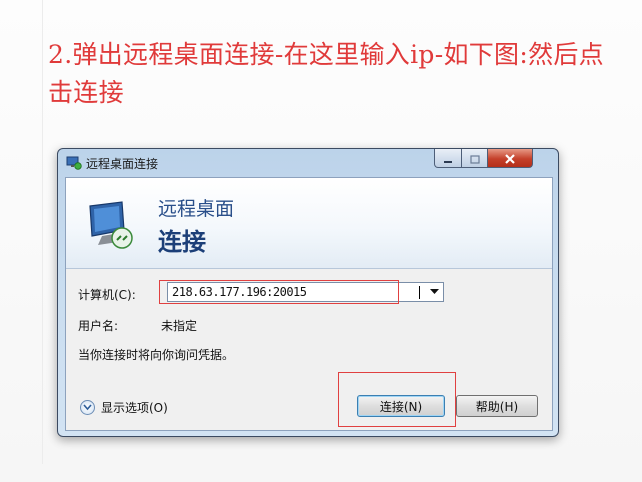  I want to click on chevron-down-circle-icon, so click(87, 407).